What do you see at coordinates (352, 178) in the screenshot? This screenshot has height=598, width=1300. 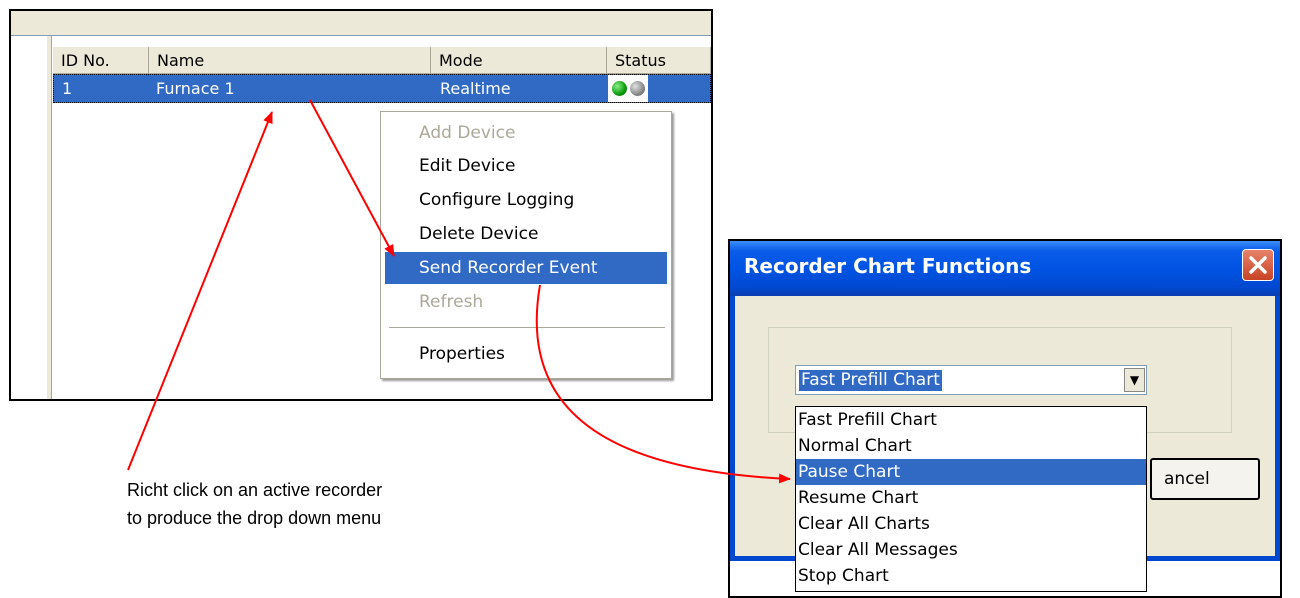 I see `arrow-row-to-menu-item` at bounding box center [352, 178].